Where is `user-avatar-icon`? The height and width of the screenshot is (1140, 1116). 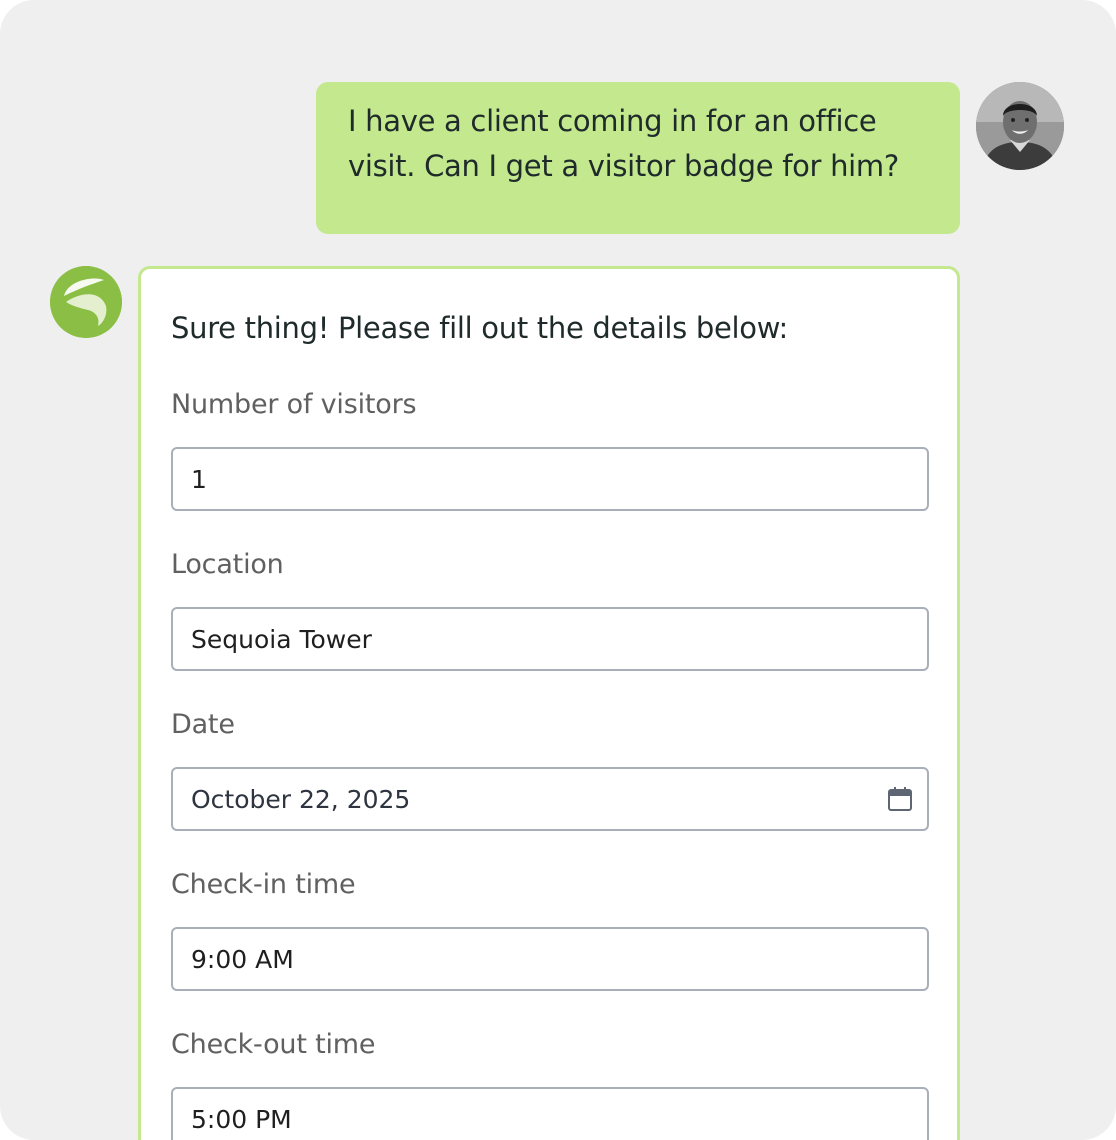 user-avatar-icon is located at coordinates (1020, 126).